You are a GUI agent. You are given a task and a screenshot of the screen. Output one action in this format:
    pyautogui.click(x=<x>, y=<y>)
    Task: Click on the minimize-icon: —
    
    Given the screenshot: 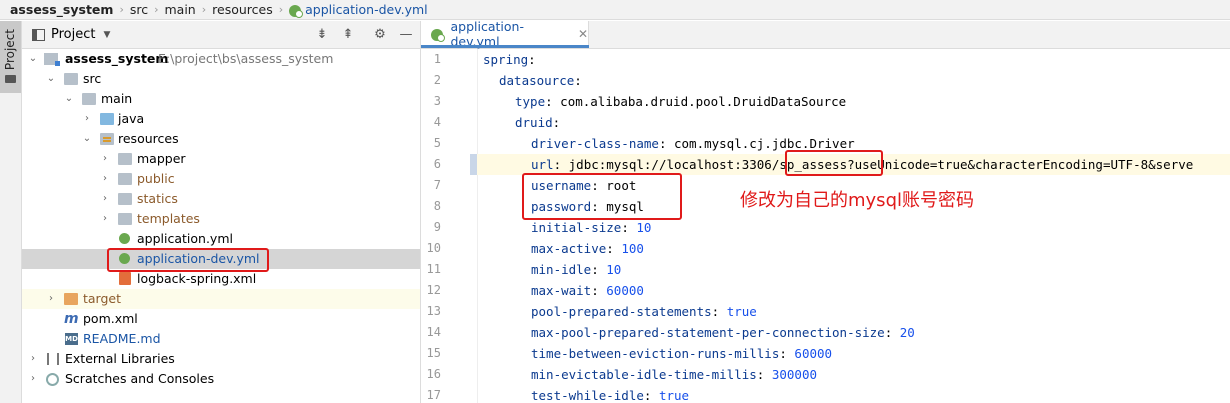 What is the action you would take?
    pyautogui.click(x=406, y=34)
    